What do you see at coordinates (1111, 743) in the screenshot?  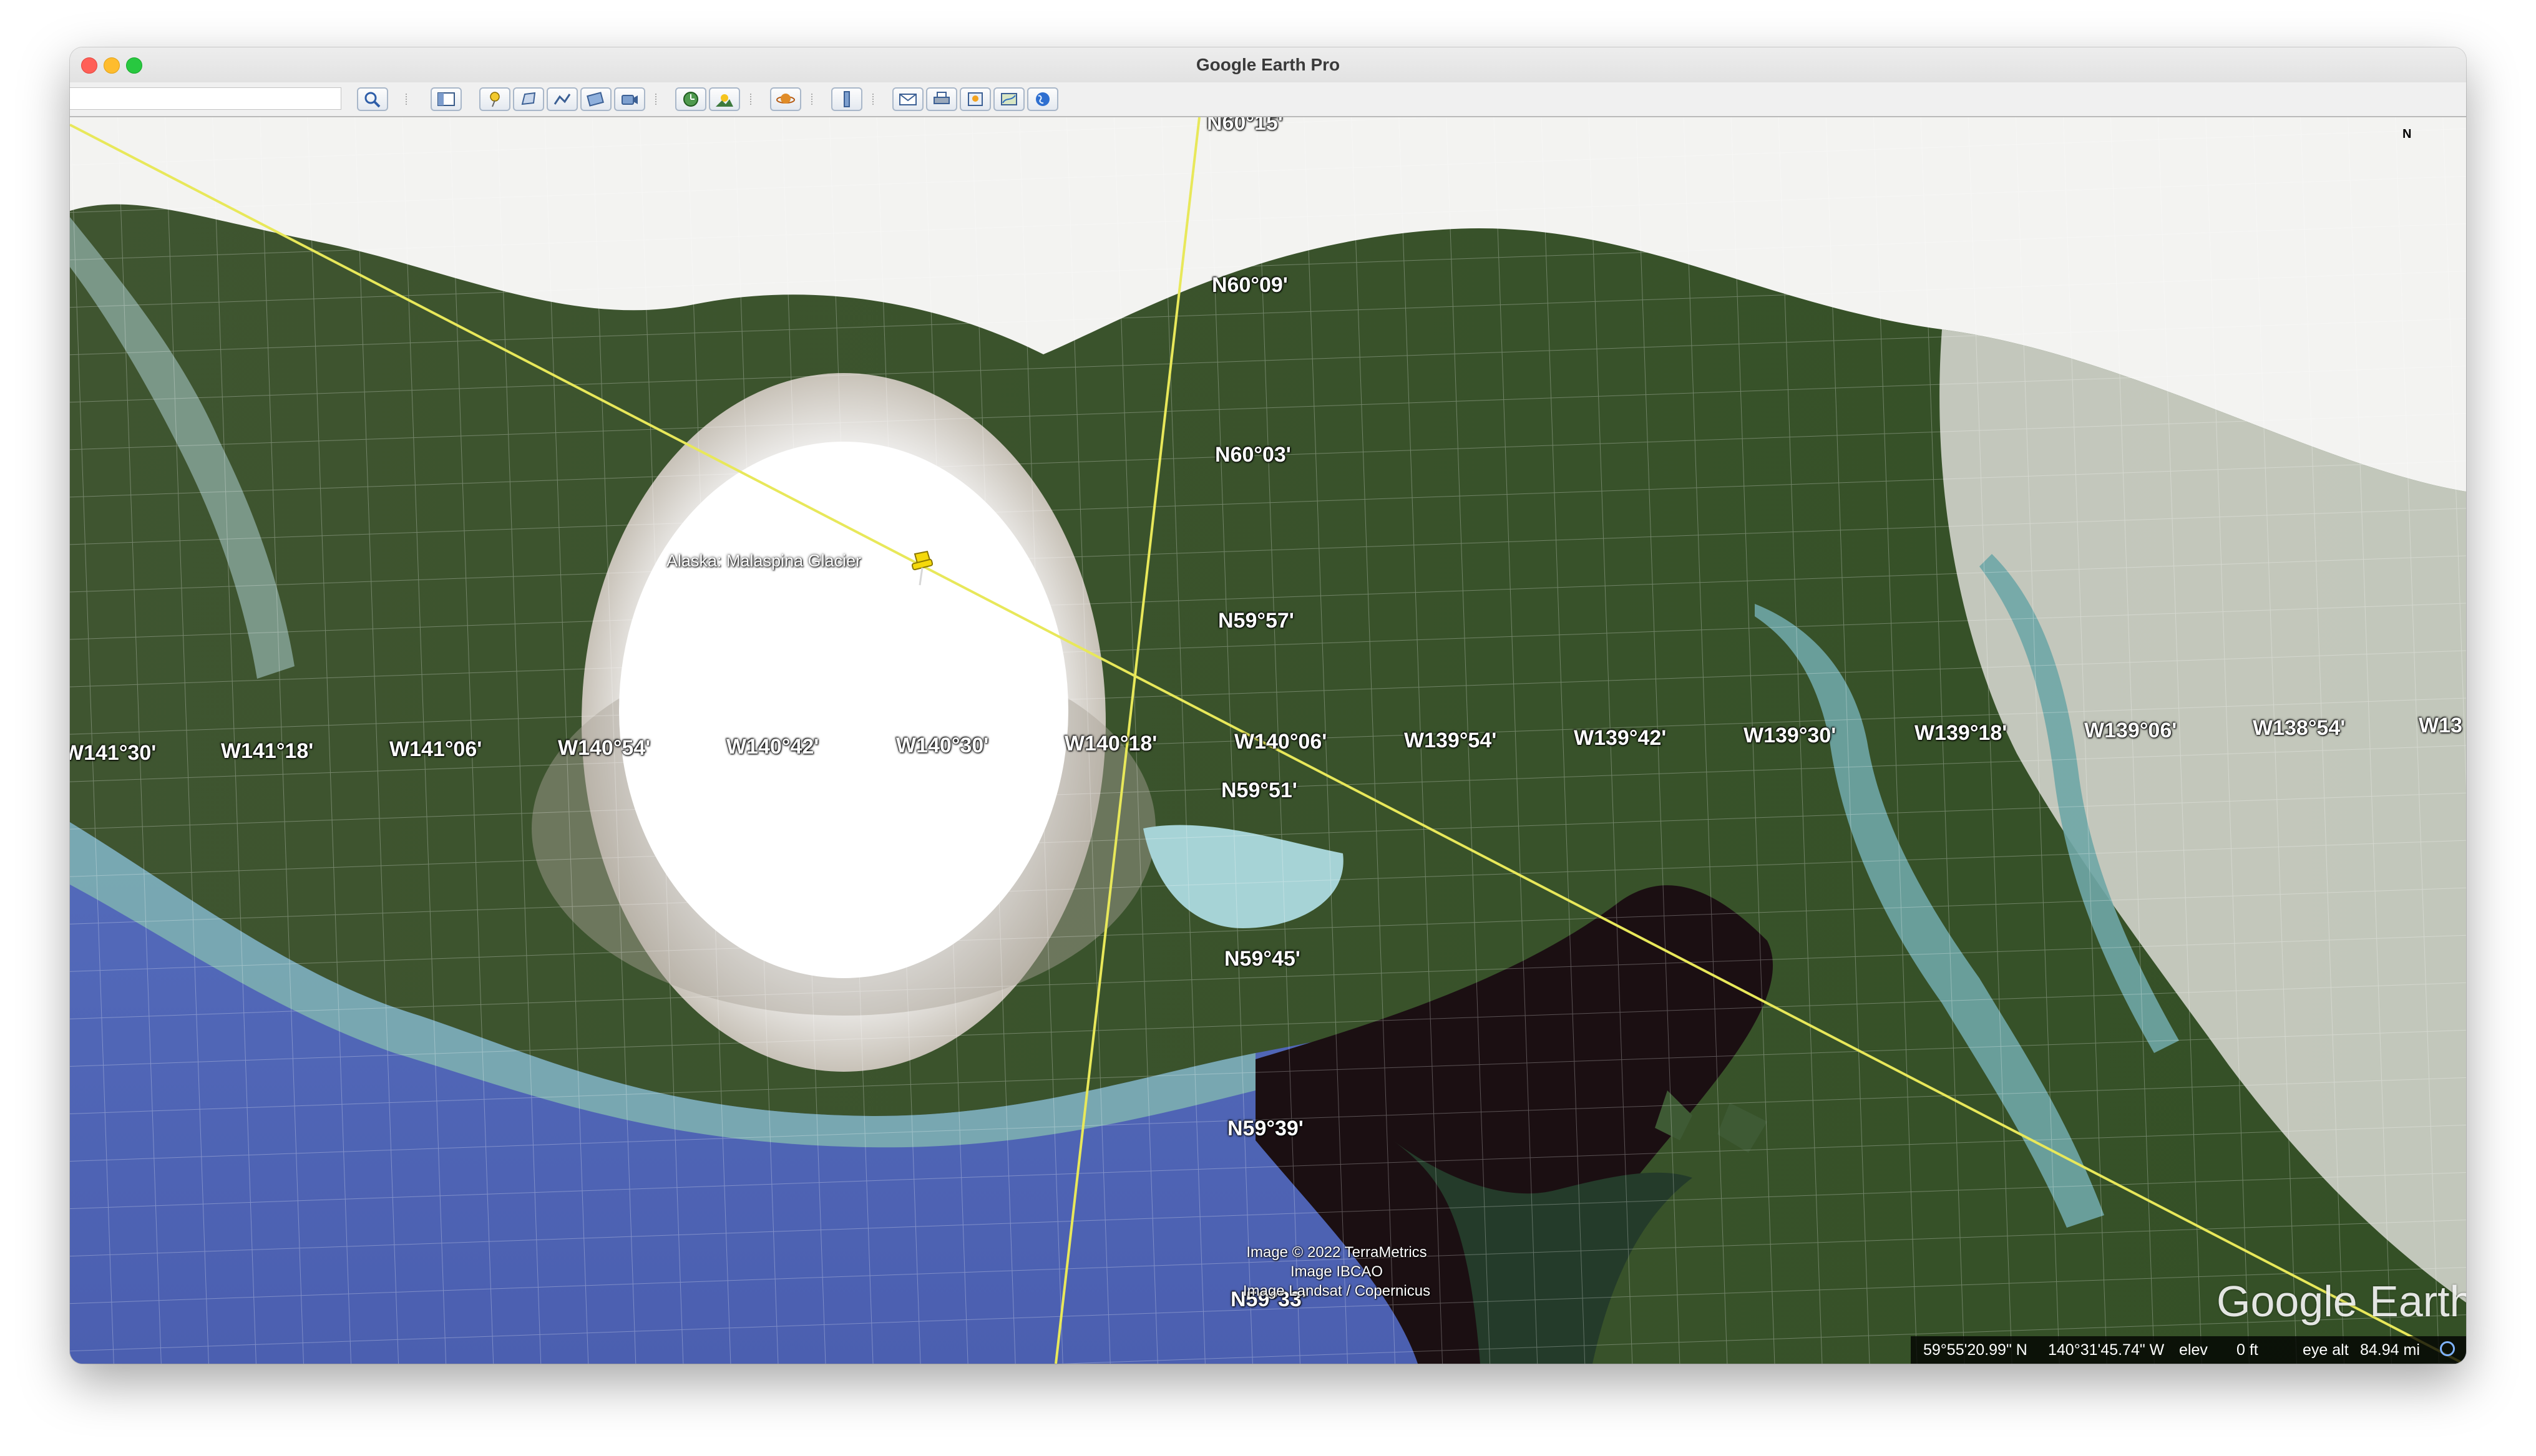 I see `longitude-label: W140°18'` at bounding box center [1111, 743].